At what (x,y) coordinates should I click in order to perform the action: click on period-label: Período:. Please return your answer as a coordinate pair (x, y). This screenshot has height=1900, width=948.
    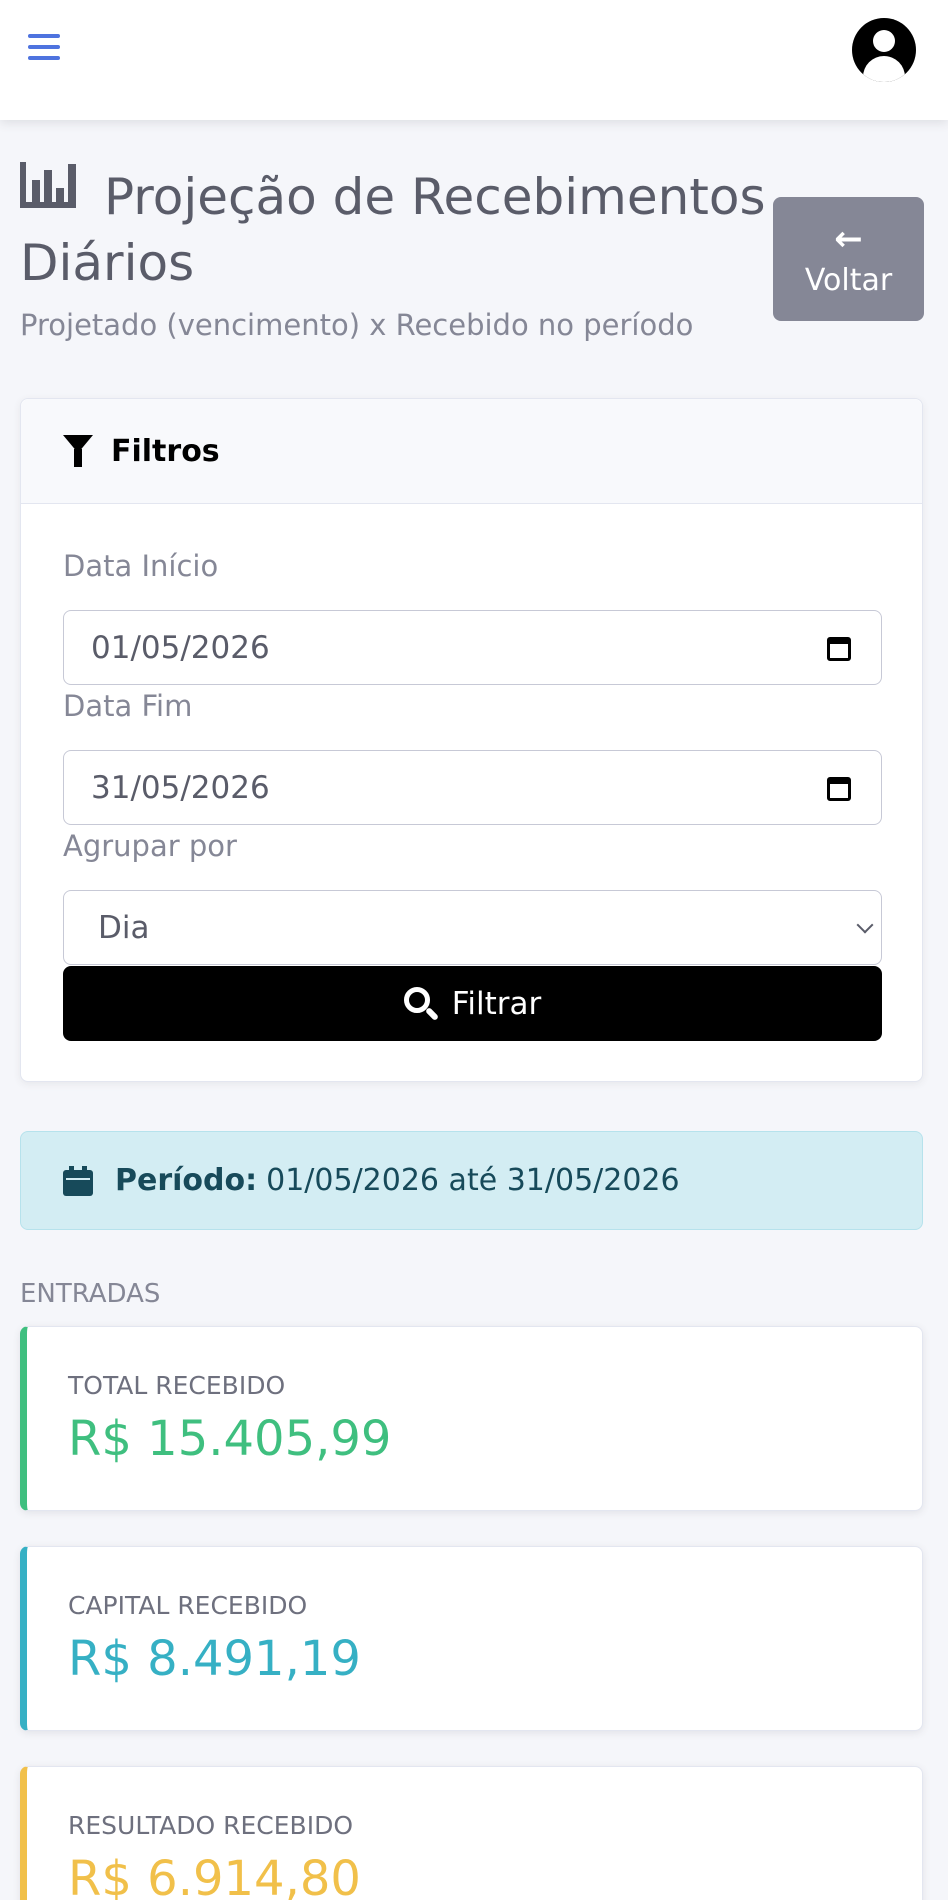
    Looking at the image, I should click on (186, 1180).